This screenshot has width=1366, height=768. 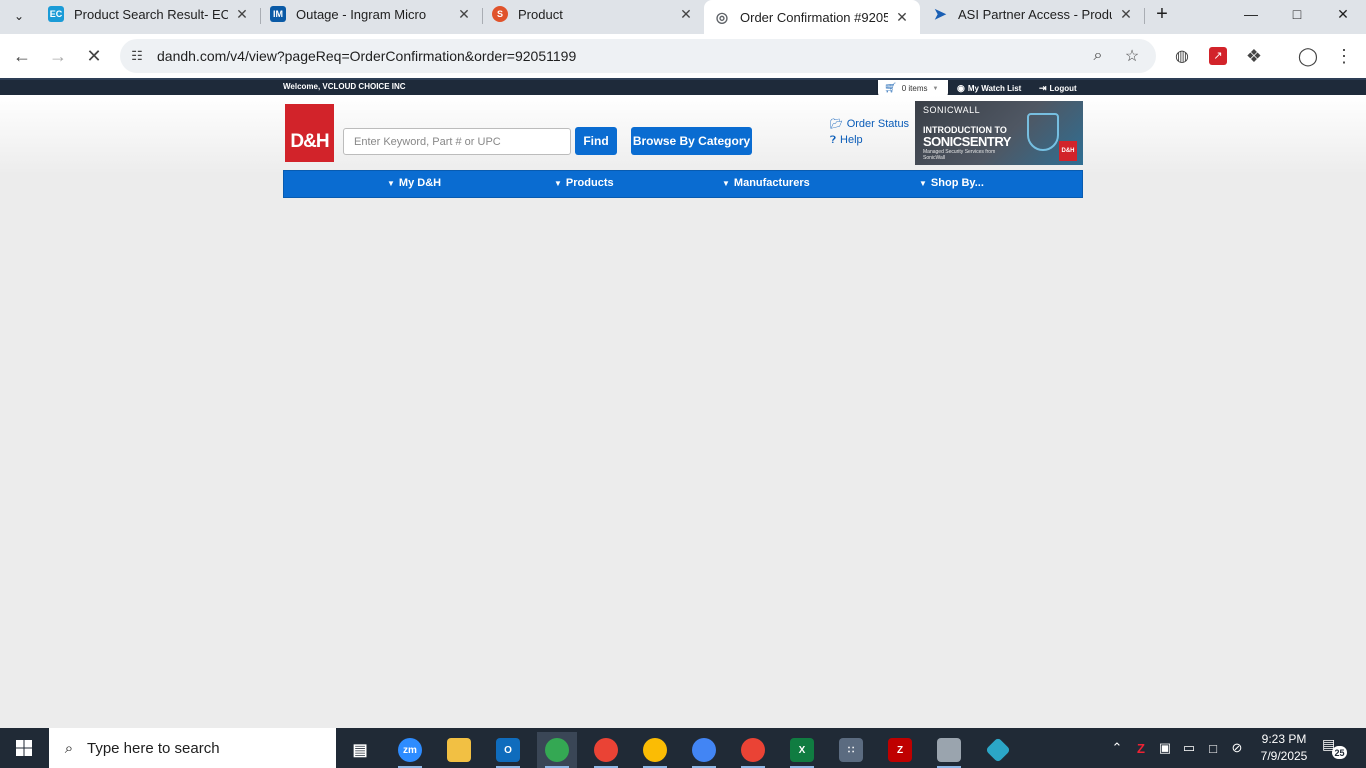 What do you see at coordinates (914, 88) in the screenshot?
I see `cart-label: 0 items` at bounding box center [914, 88].